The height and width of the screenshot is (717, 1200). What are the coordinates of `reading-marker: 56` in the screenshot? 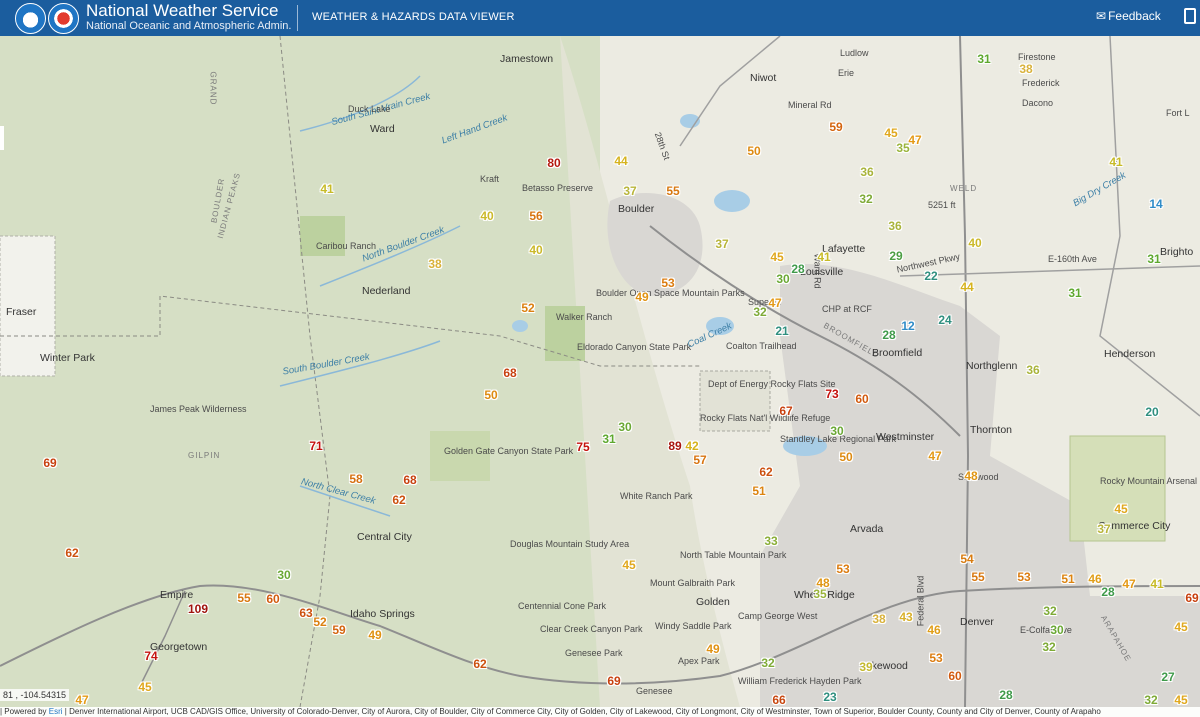 It's located at (535, 216).